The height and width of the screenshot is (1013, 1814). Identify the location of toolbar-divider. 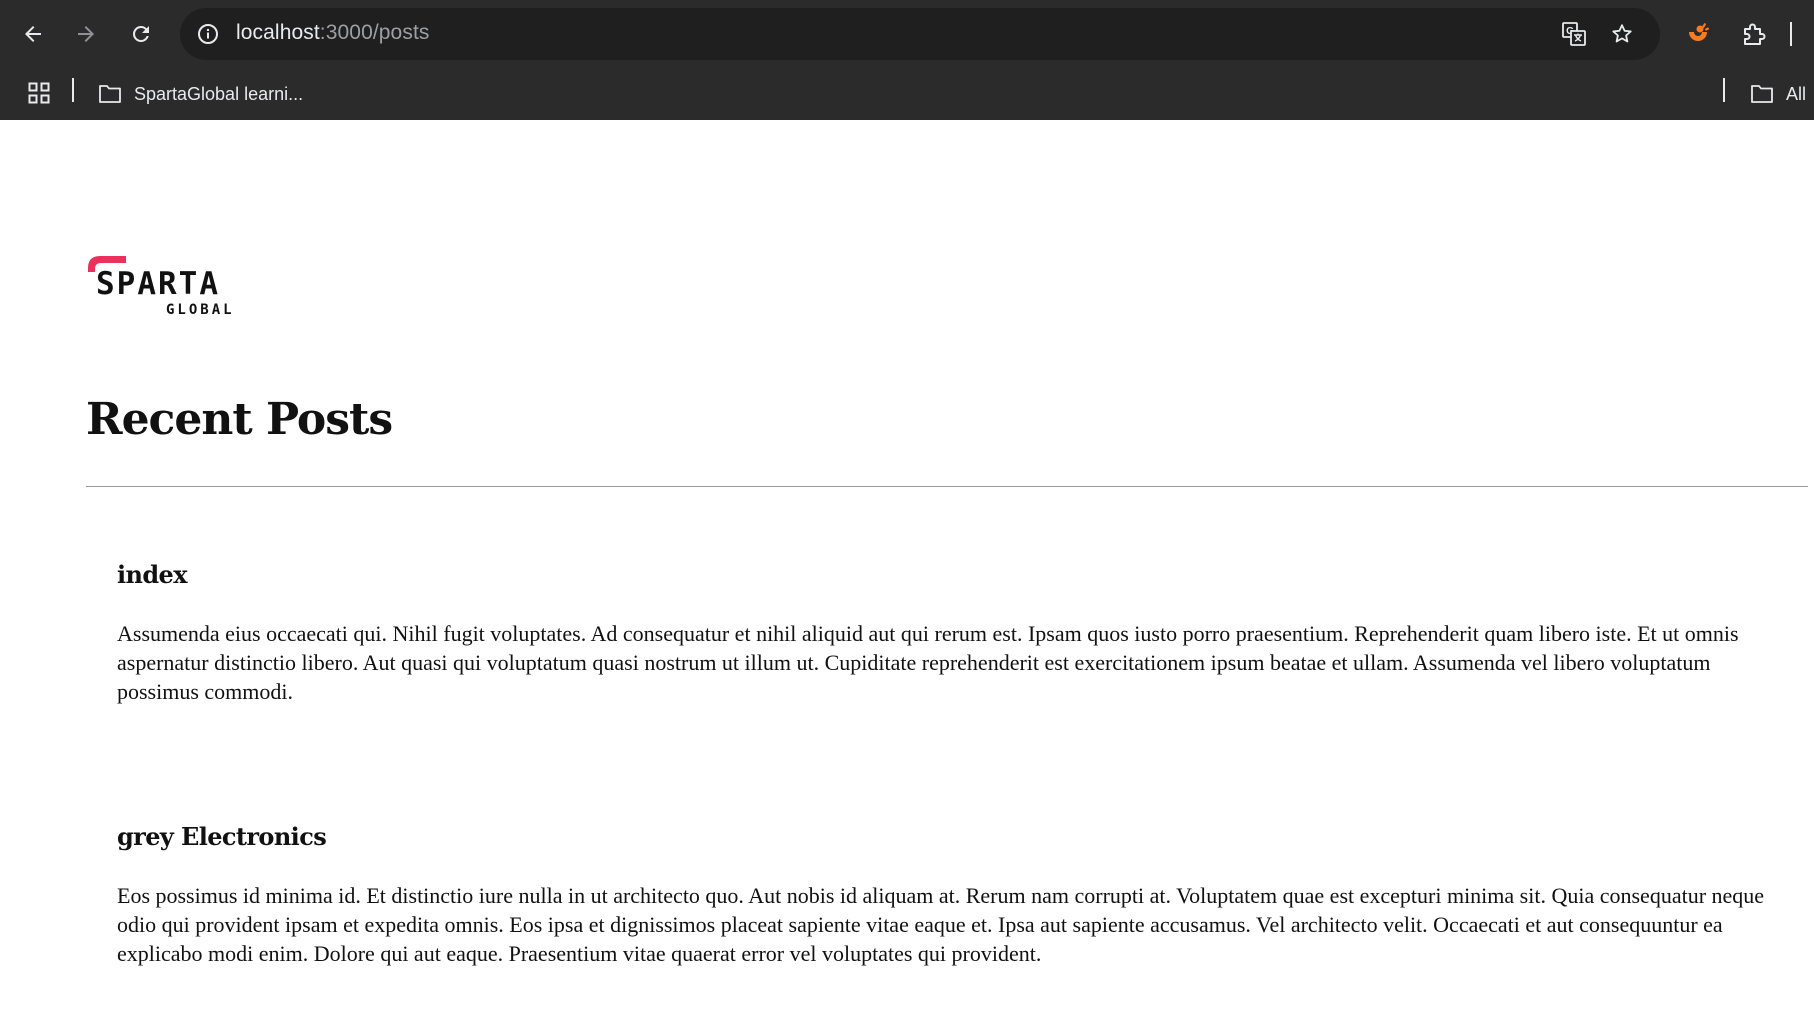
(1791, 34).